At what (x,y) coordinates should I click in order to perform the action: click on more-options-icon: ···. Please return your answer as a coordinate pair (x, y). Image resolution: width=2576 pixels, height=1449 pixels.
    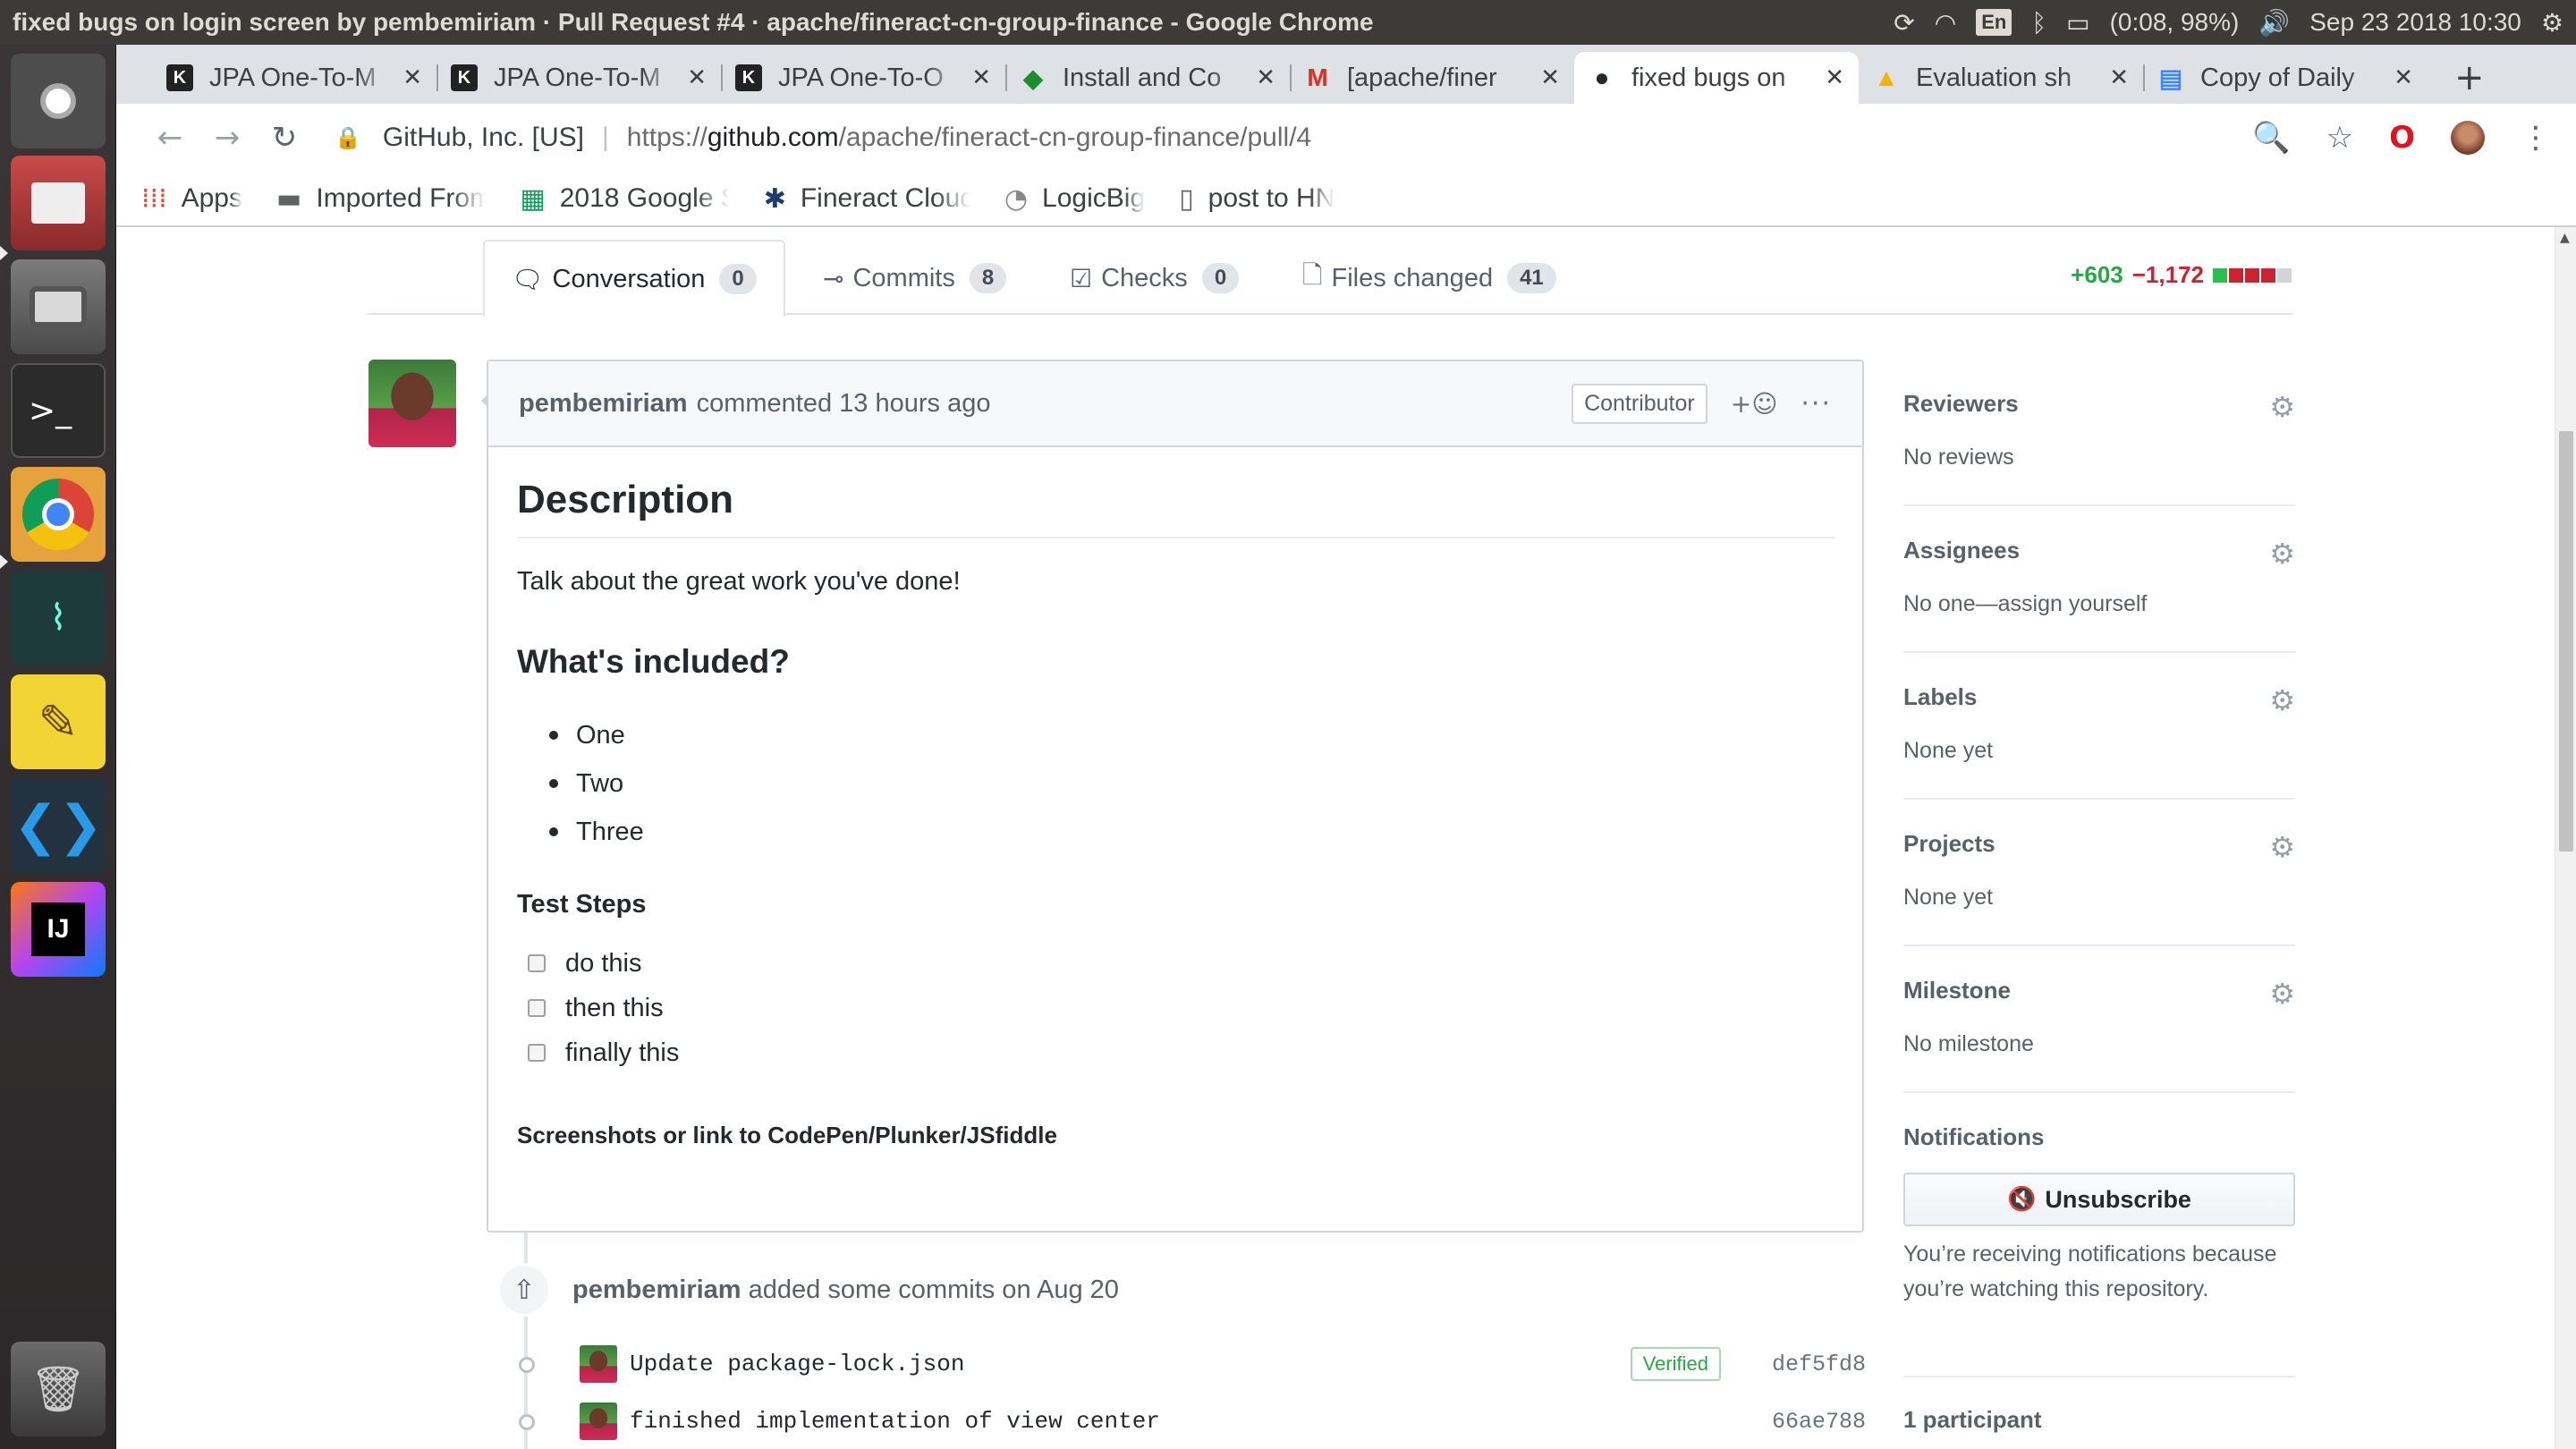
    Looking at the image, I should click on (1816, 403).